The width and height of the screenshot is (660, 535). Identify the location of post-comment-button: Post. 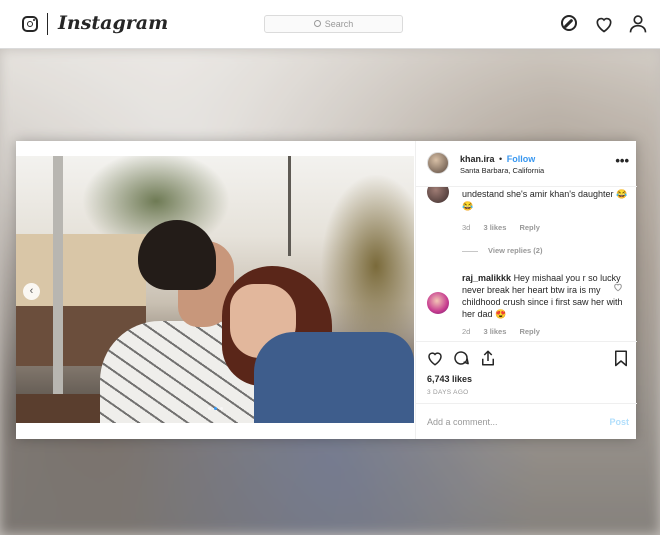
(619, 422).